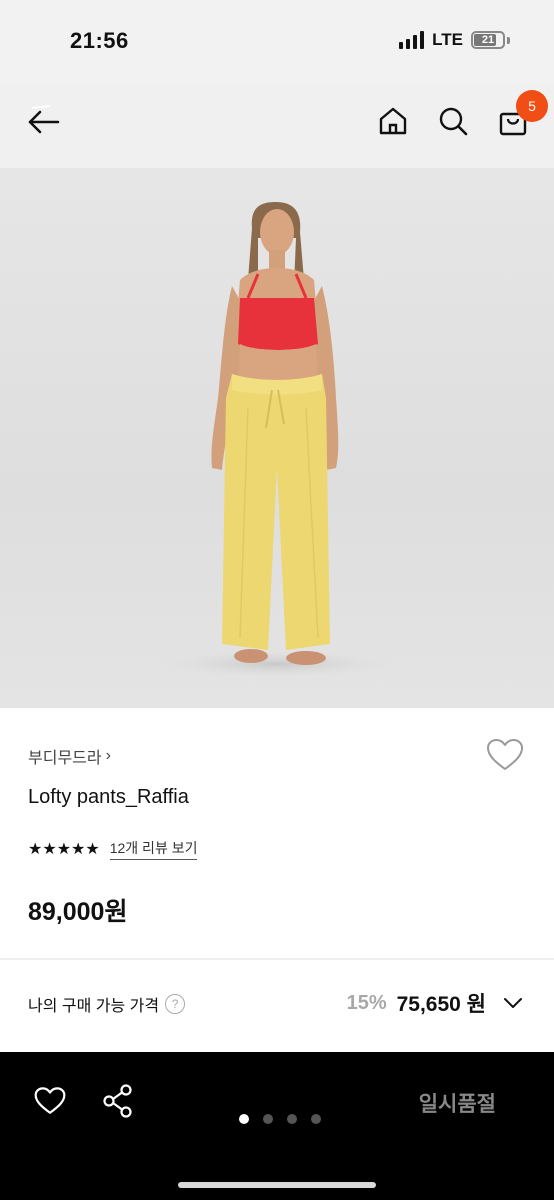 Image resolution: width=554 pixels, height=1200 pixels. What do you see at coordinates (64, 849) in the screenshot?
I see `star-rating: ★★★★★` at bounding box center [64, 849].